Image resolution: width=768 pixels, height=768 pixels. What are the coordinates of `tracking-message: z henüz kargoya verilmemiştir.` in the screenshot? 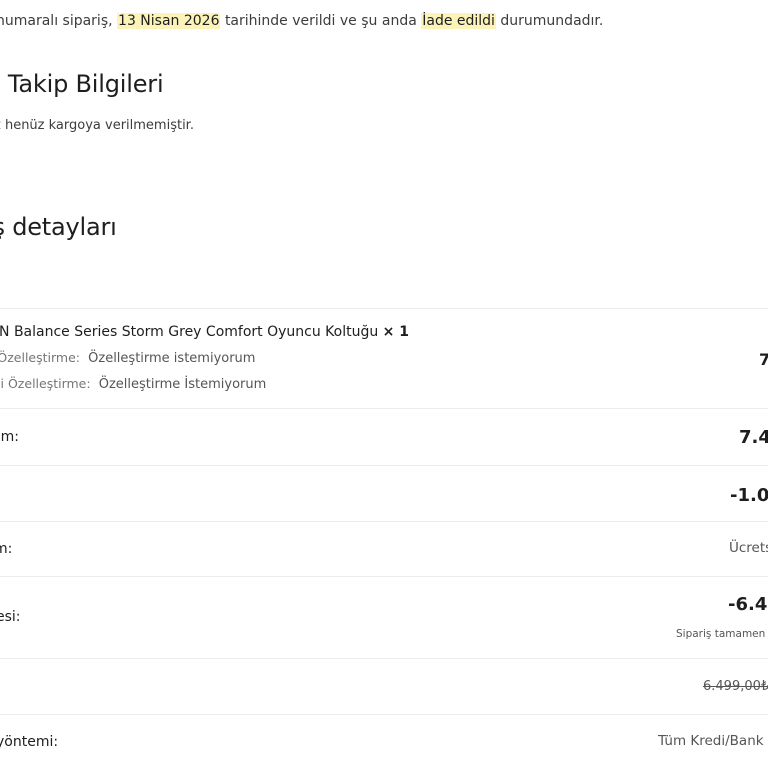 It's located at (97, 125).